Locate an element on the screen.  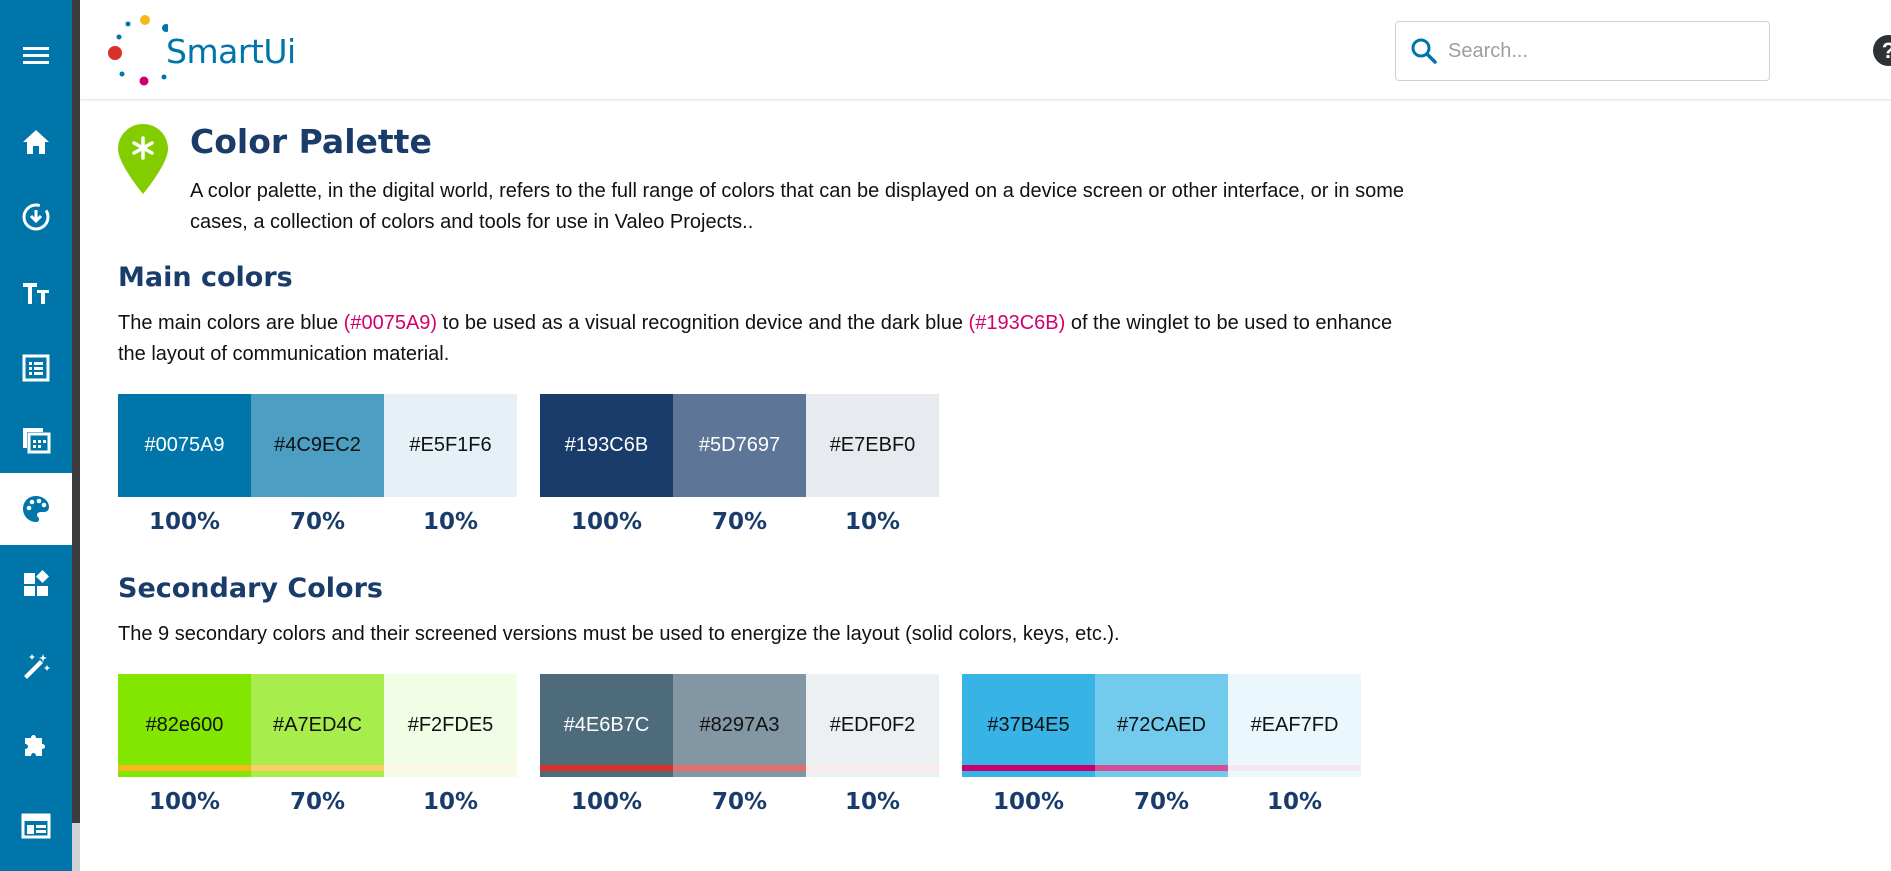
search-input is located at coordinates (1598, 51).